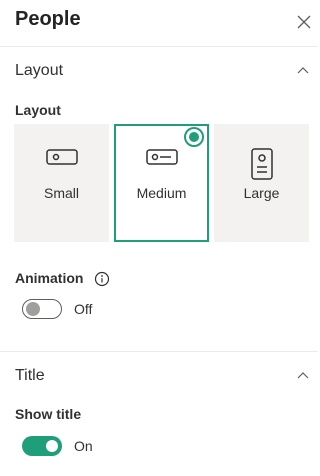  What do you see at coordinates (30, 375) in the screenshot?
I see `title-section-title: Title` at bounding box center [30, 375].